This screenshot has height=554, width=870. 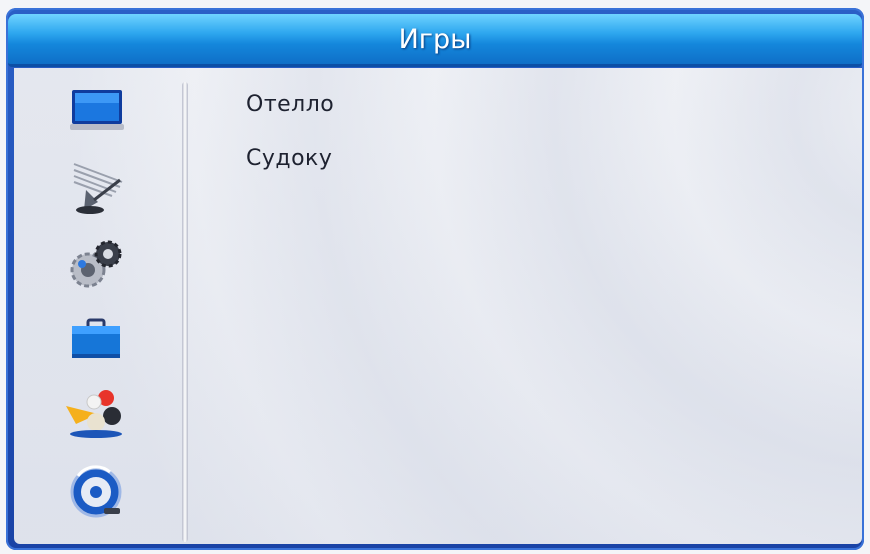 What do you see at coordinates (185, 312) in the screenshot?
I see `sidebar-divider` at bounding box center [185, 312].